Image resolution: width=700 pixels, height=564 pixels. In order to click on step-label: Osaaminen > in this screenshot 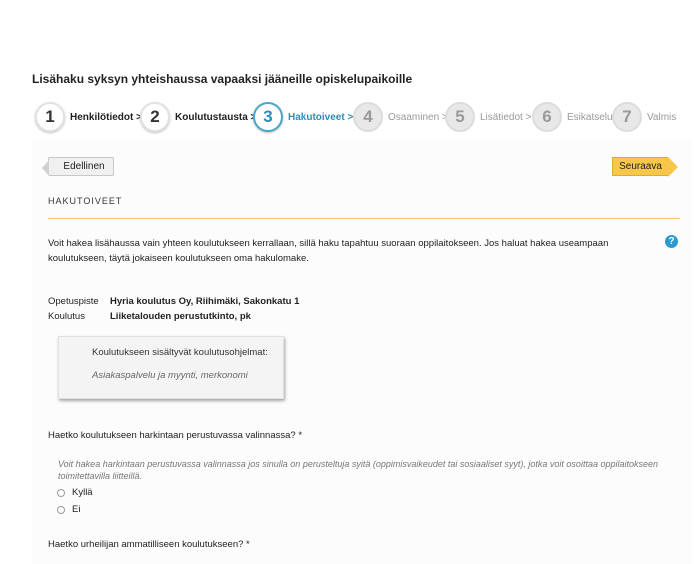, I will do `click(418, 117)`.